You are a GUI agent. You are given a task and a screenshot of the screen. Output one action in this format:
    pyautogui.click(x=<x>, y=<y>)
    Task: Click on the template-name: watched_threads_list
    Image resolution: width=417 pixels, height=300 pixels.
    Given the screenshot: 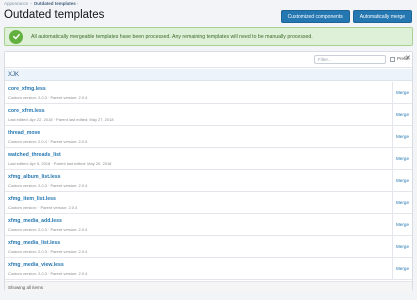 What is the action you would take?
    pyautogui.click(x=34, y=155)
    